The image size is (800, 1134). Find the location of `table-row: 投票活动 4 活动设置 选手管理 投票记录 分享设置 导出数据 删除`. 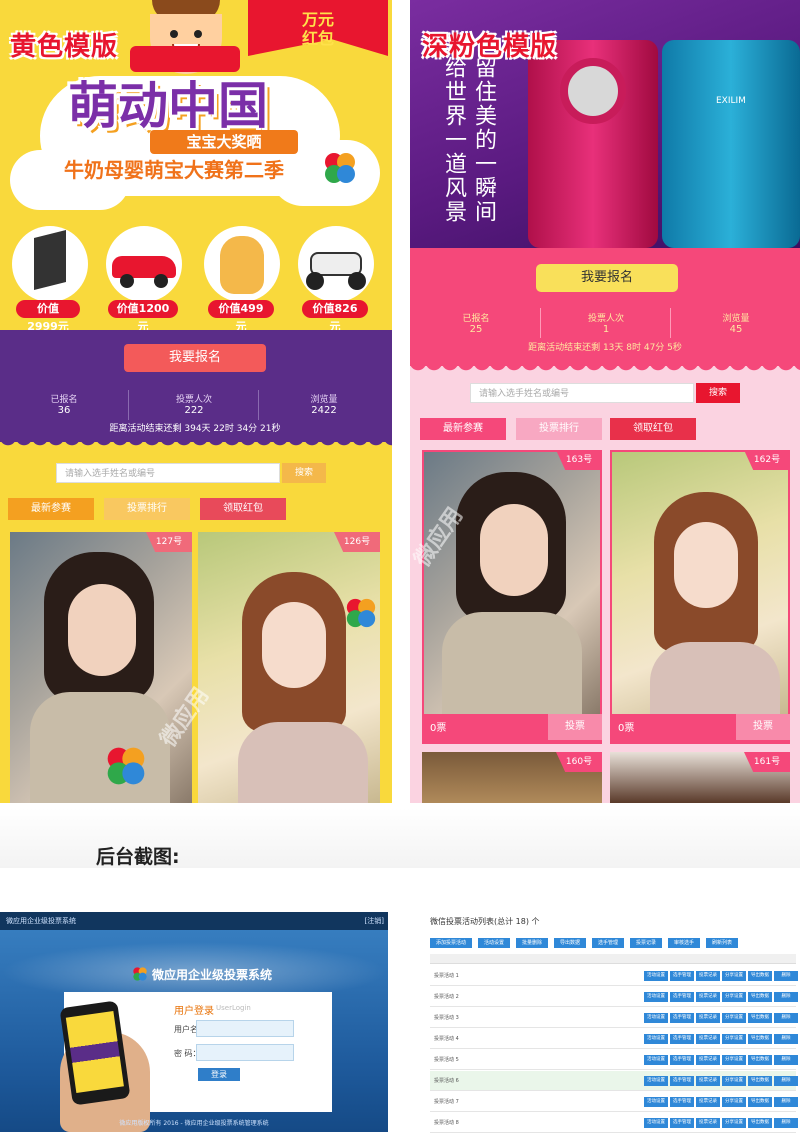

table-row: 投票活动 4 活动设置 选手管理 投票记录 分享设置 导出数据 删除 is located at coordinates (614, 1039).